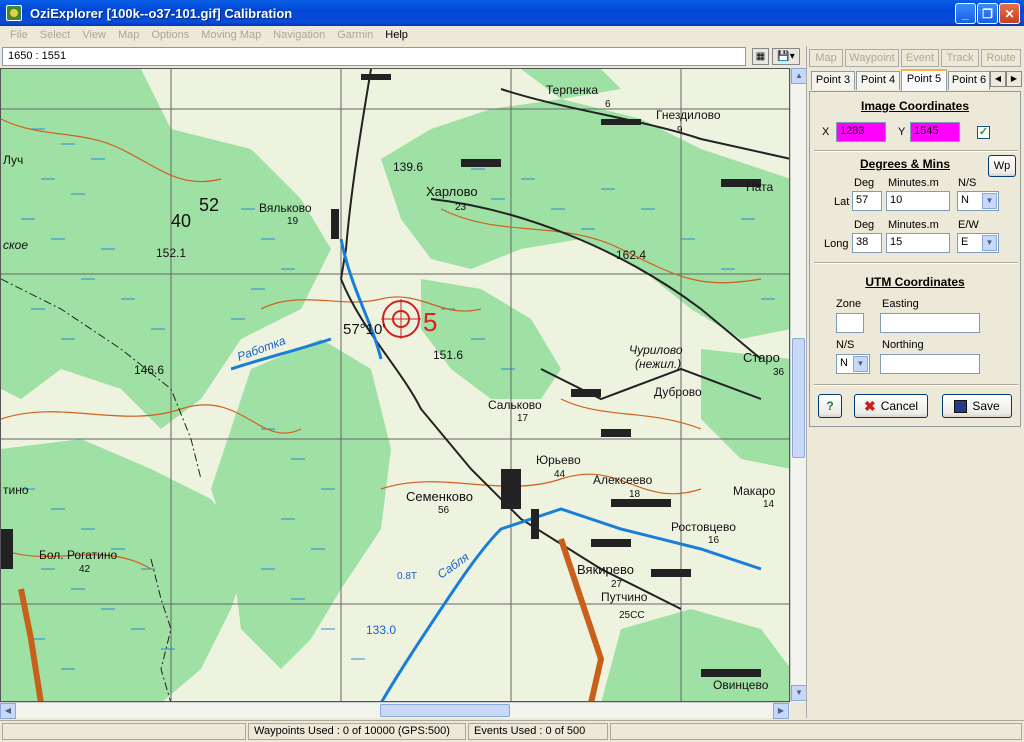 The image size is (1024, 742). What do you see at coordinates (14, 13) in the screenshot?
I see `app-icon` at bounding box center [14, 13].